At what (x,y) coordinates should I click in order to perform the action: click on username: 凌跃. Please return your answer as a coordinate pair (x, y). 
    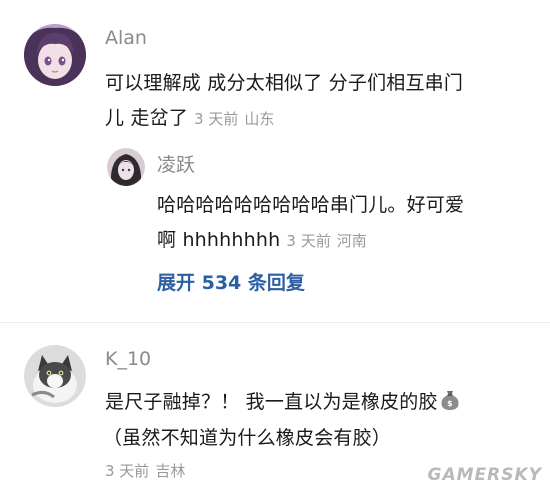
    Looking at the image, I should click on (176, 163).